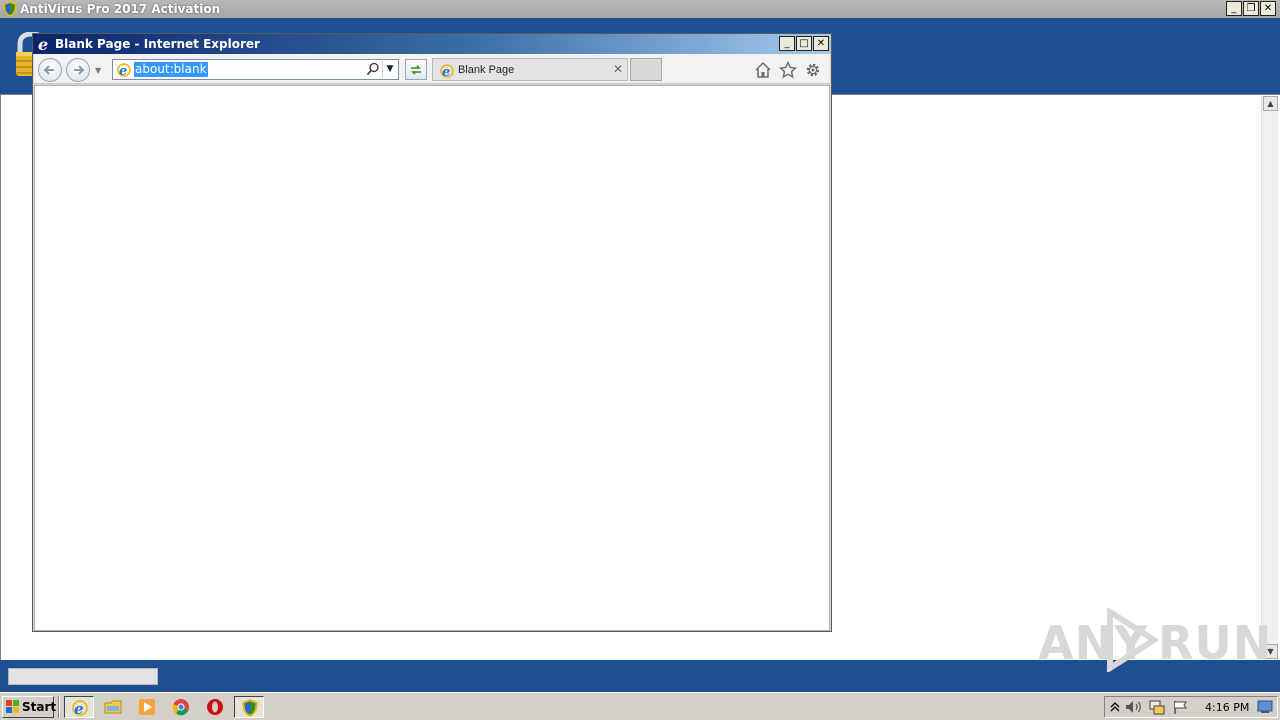 Image resolution: width=1280 pixels, height=720 pixels. I want to click on chrome-icon, so click(180, 707).